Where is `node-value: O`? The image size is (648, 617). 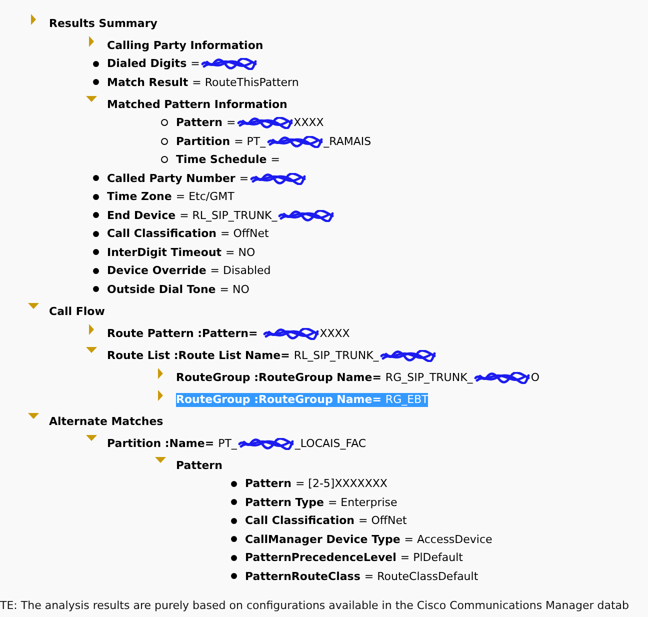 node-value: O is located at coordinates (535, 377).